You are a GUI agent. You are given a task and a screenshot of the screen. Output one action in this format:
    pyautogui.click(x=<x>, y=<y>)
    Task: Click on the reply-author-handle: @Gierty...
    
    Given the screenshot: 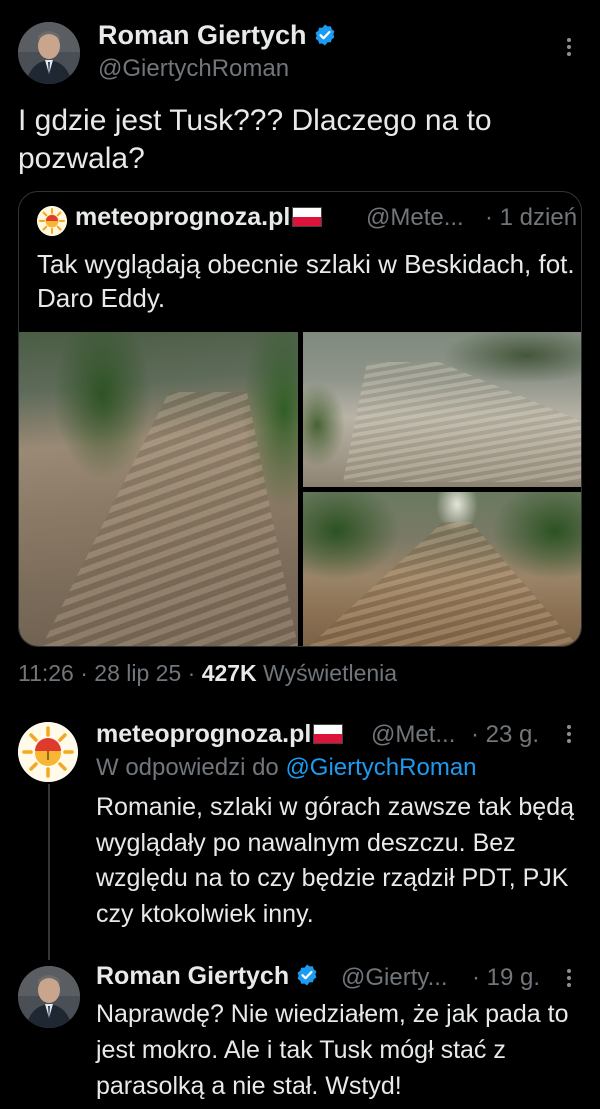 What is the action you would take?
    pyautogui.click(x=394, y=978)
    